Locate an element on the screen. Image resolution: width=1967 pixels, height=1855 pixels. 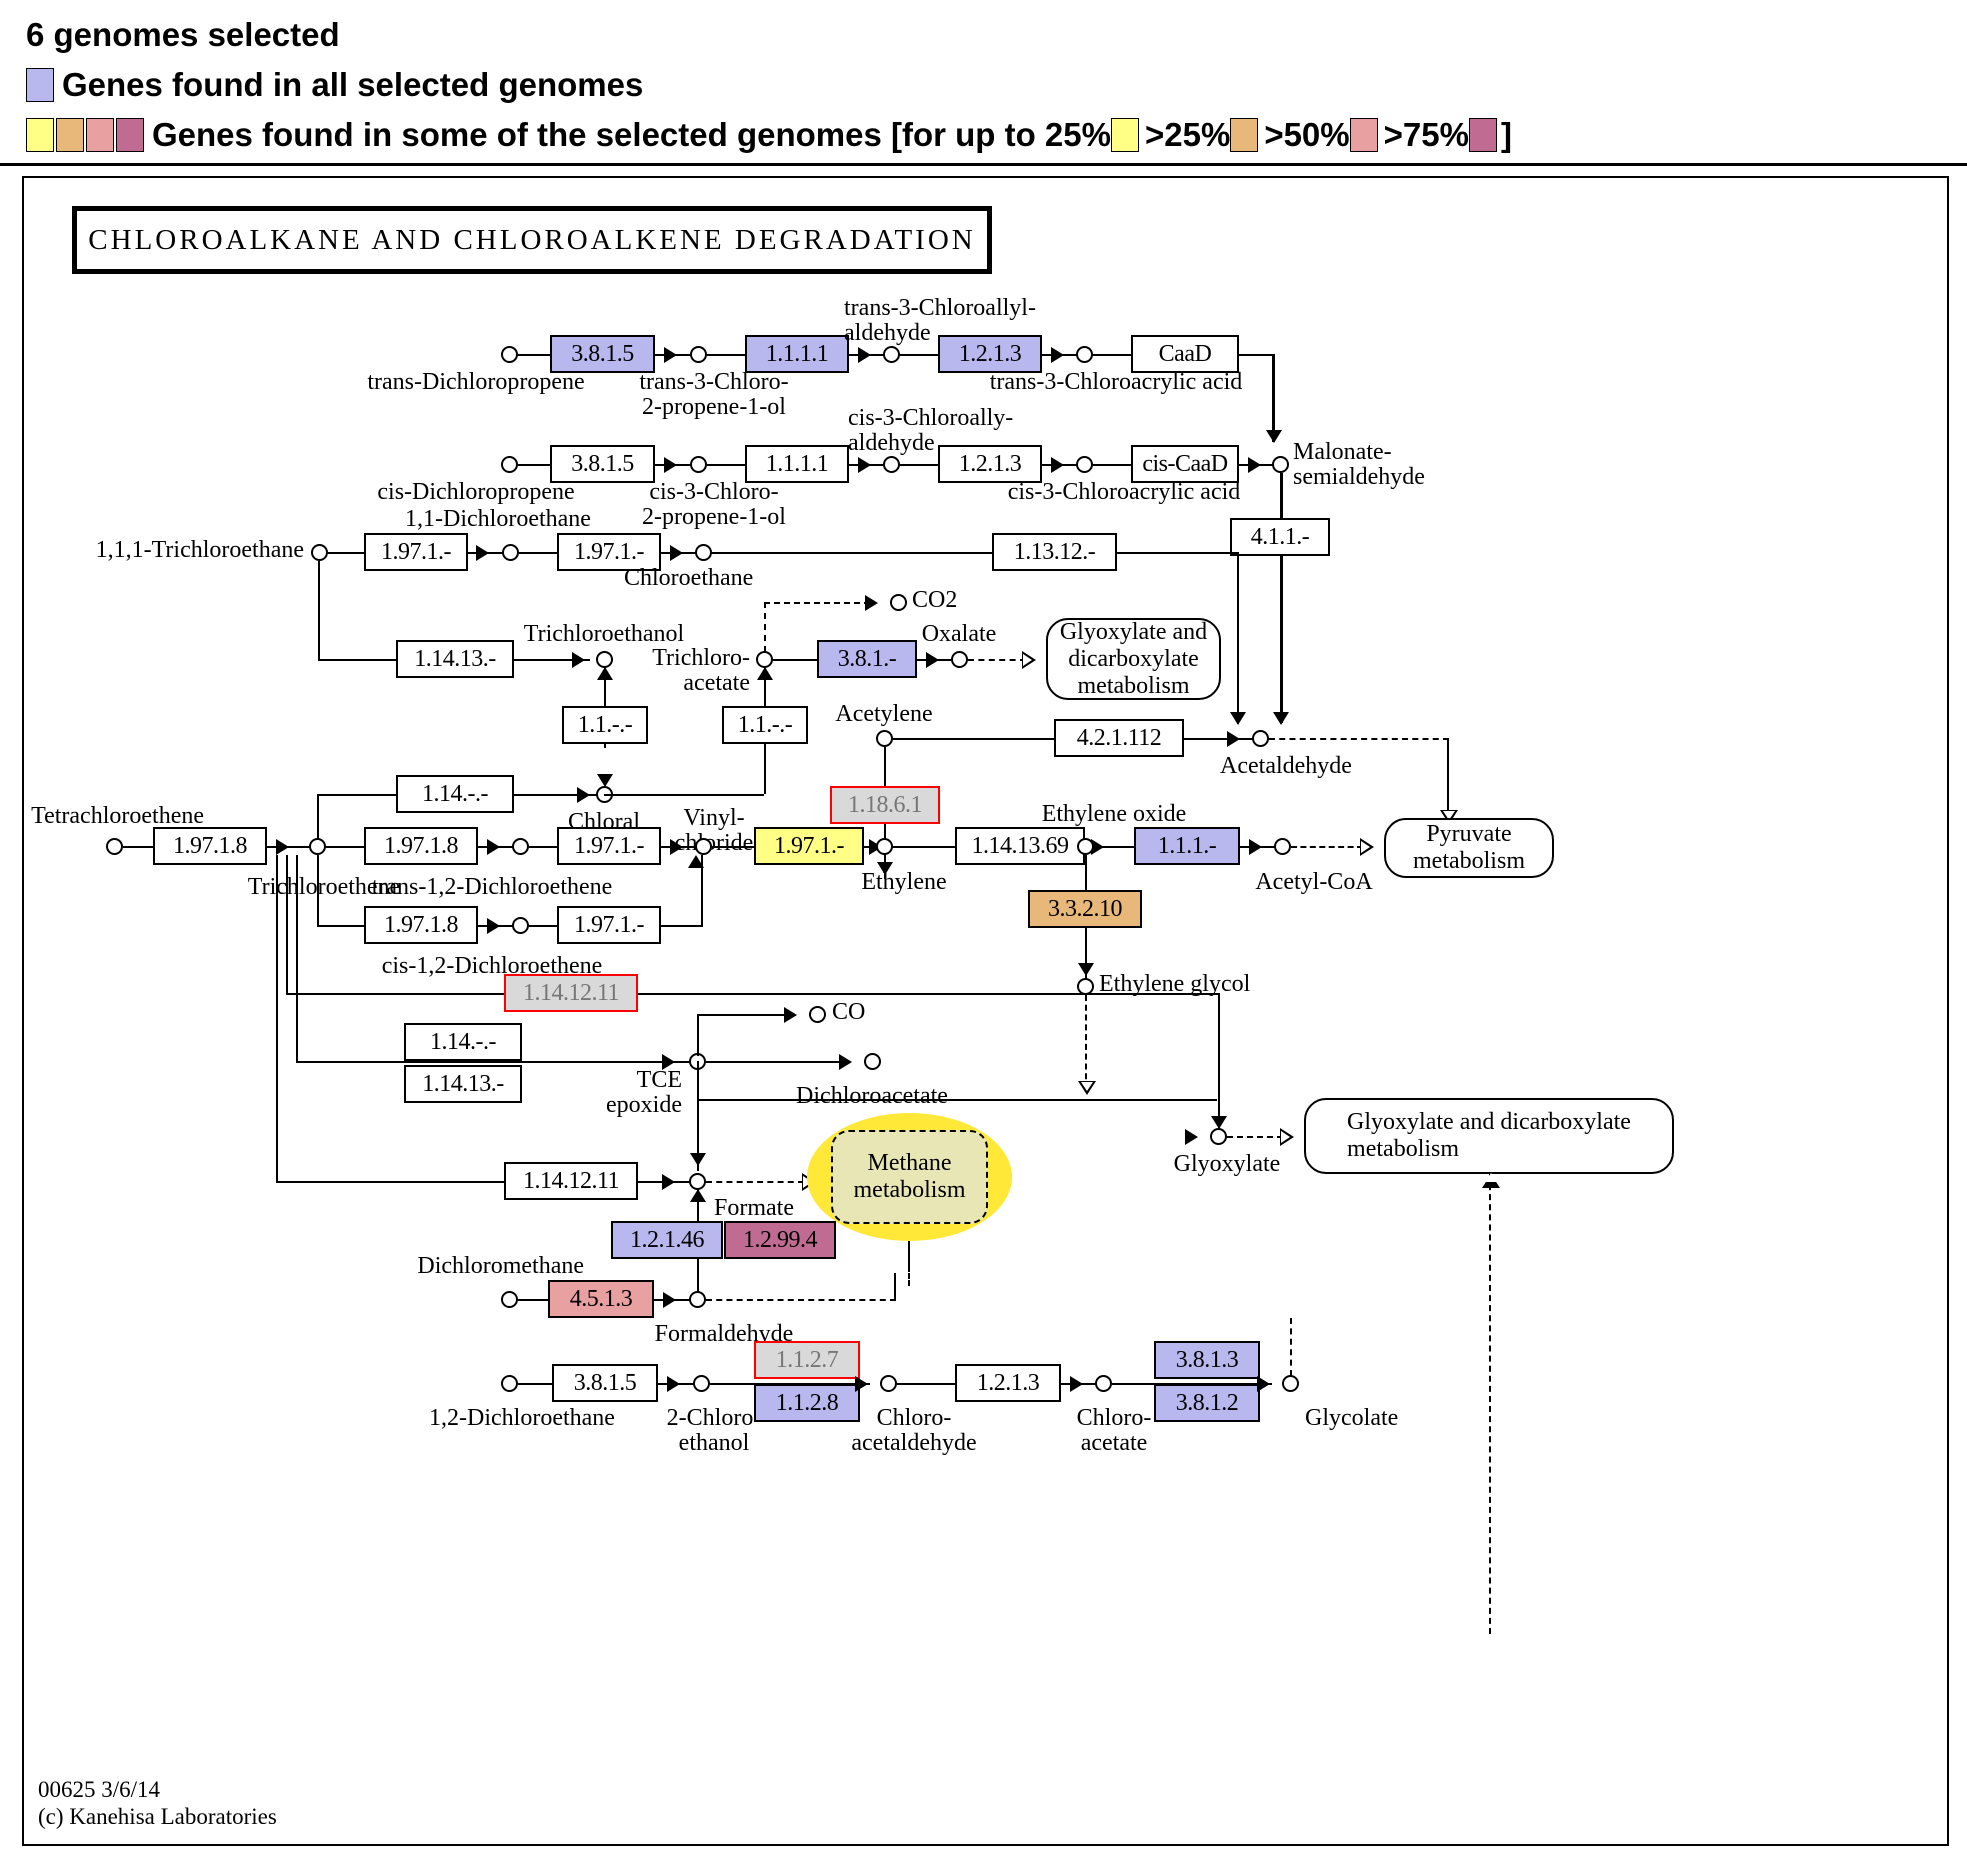
node-trichloroethene is located at coordinates (317, 846).